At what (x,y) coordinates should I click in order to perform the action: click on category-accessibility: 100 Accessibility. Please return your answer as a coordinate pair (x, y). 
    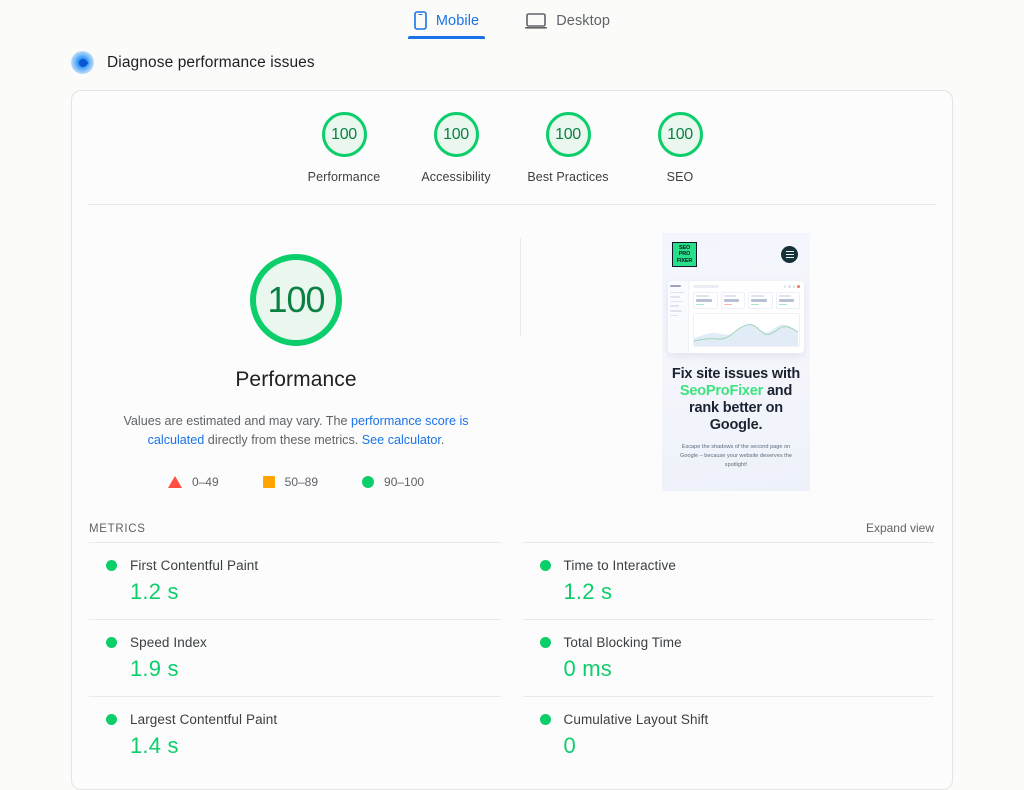
    Looking at the image, I should click on (456, 148).